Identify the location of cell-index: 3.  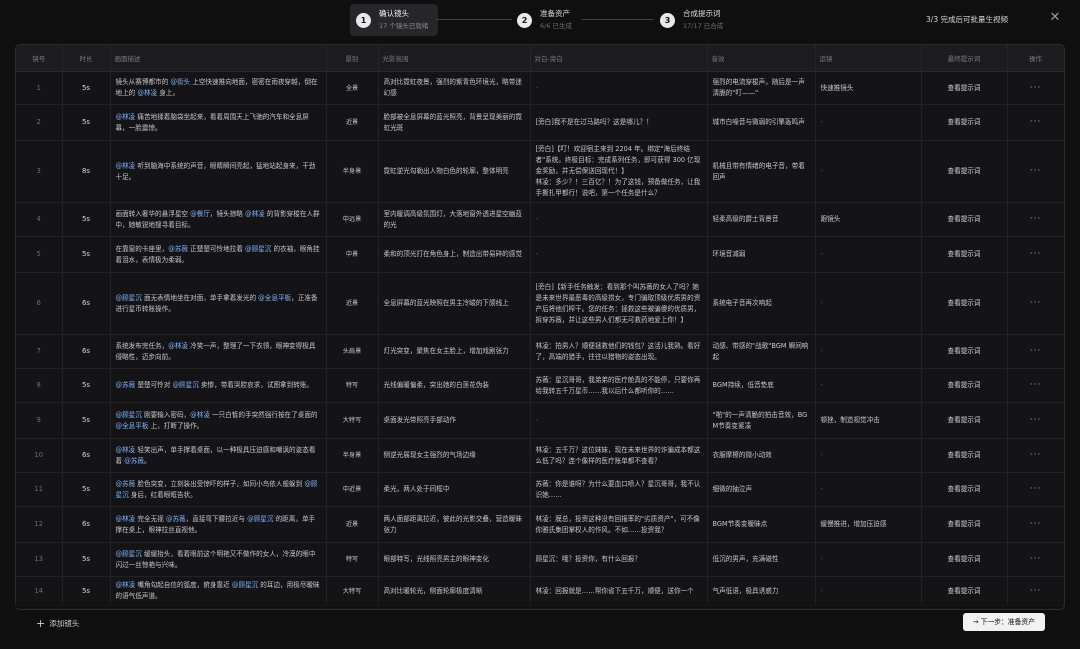
(39, 171).